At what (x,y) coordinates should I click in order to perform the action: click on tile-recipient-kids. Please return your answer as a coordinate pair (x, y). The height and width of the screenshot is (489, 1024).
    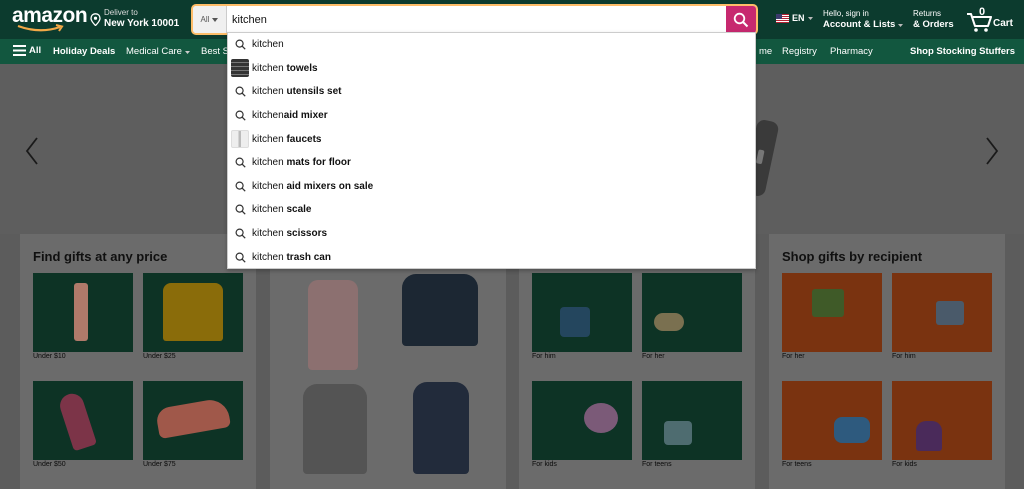
    Looking at the image, I should click on (942, 420).